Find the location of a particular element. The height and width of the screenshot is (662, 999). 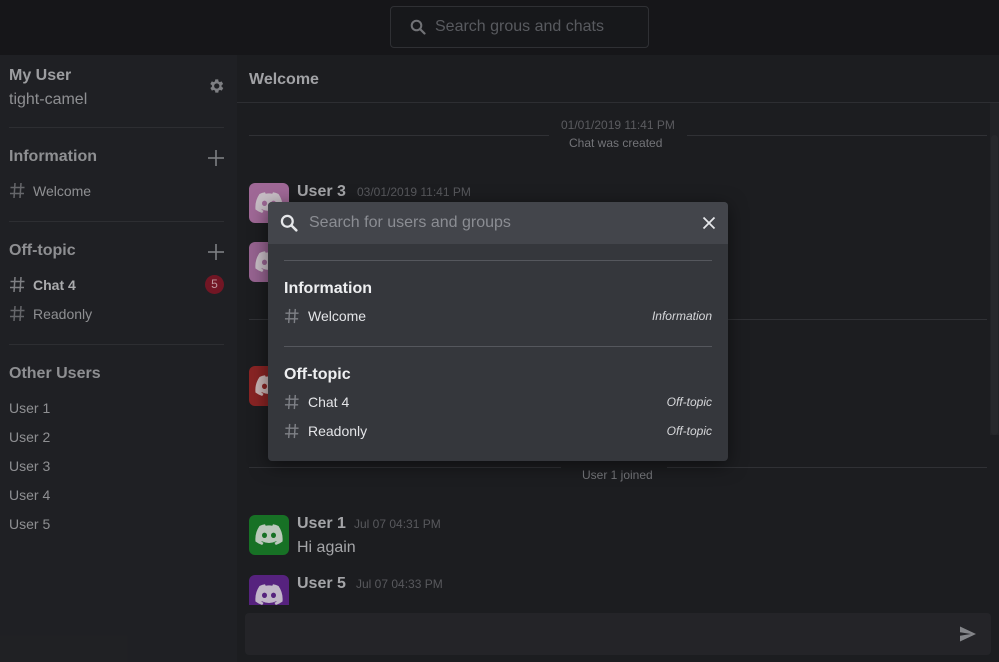

sidebar-item-label: Readonly is located at coordinates (63, 313).